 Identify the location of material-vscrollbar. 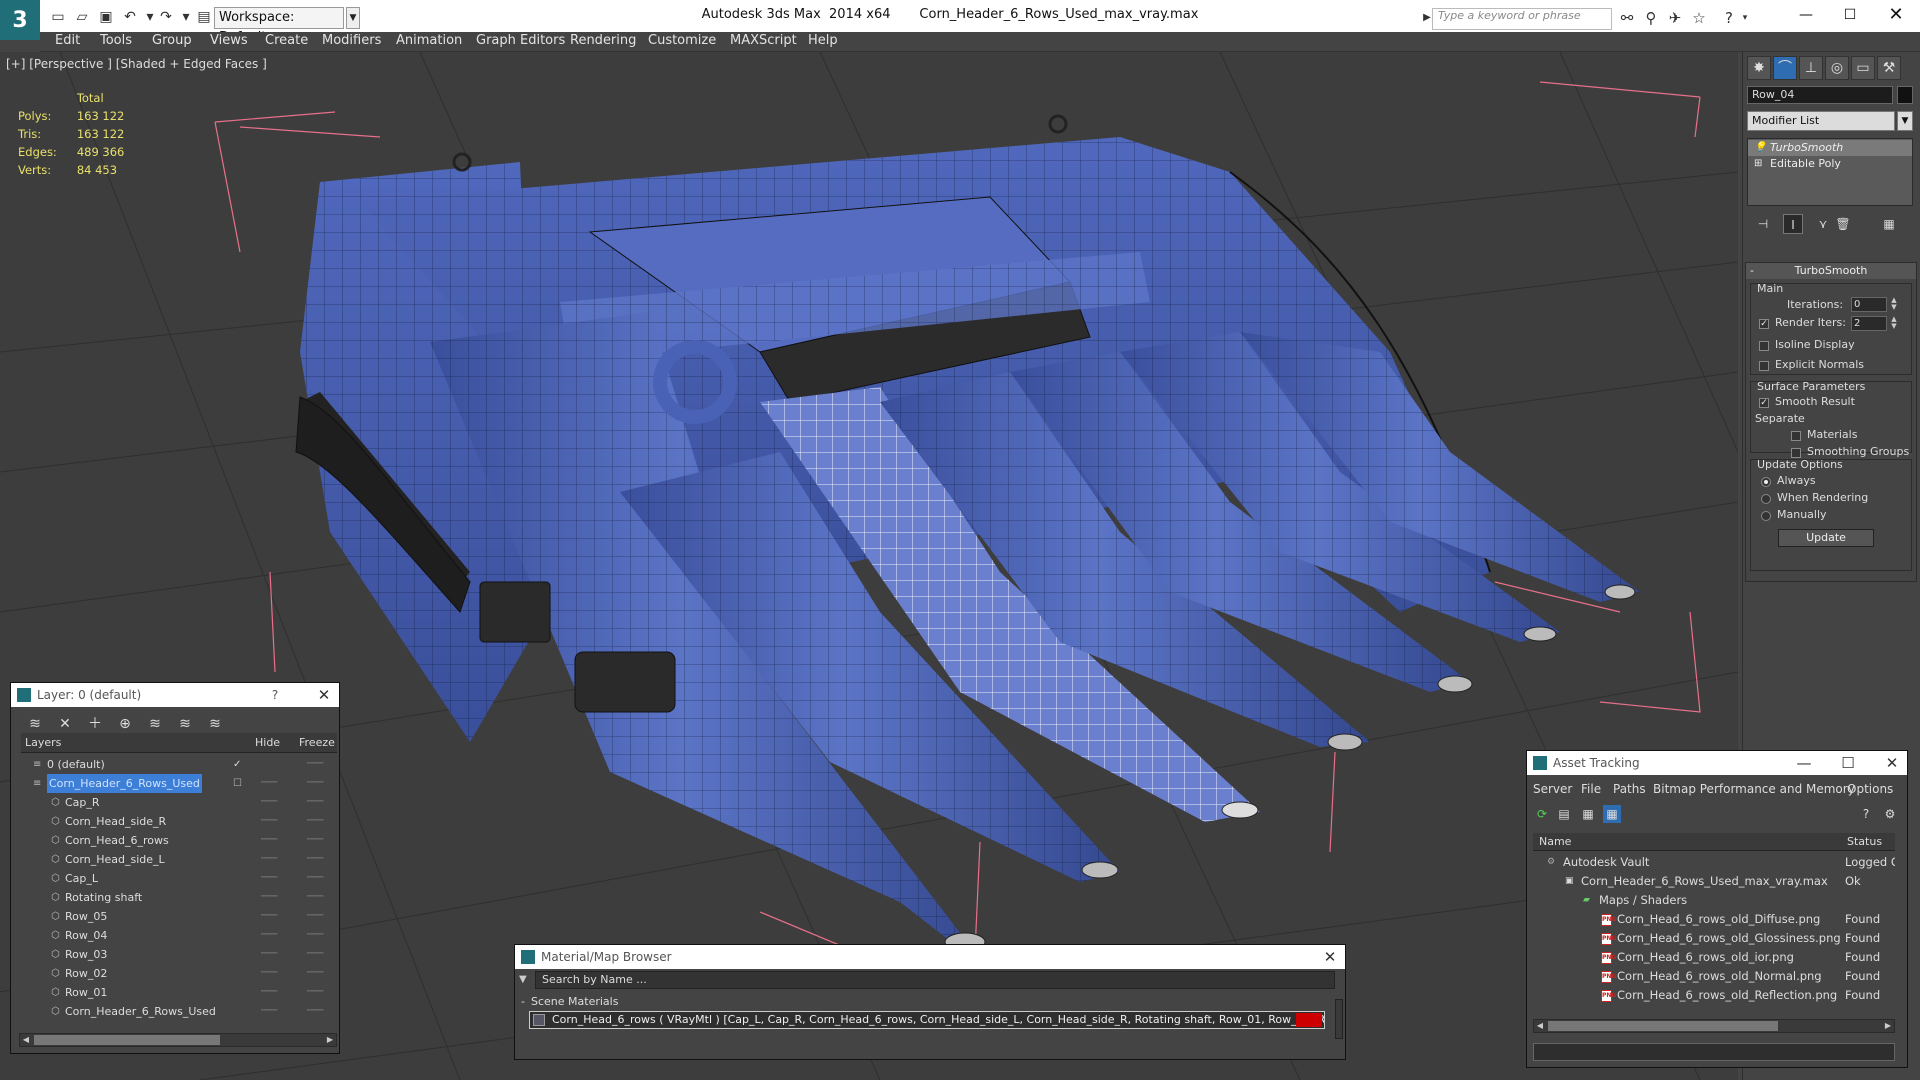
(1339, 1019).